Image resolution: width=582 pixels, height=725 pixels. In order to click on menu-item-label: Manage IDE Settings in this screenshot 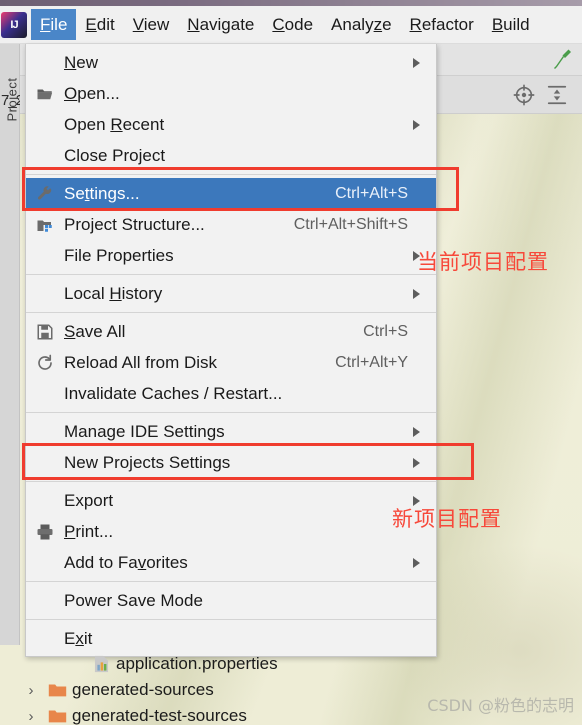, I will do `click(144, 431)`.